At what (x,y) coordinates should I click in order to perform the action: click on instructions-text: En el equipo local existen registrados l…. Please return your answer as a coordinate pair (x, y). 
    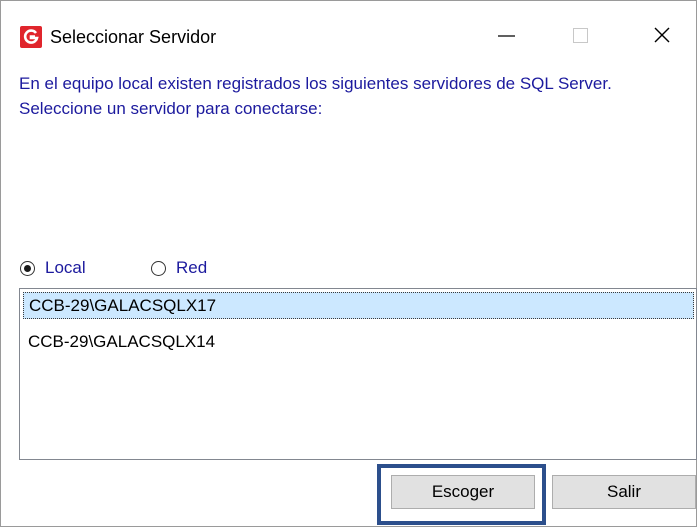
    Looking at the image, I should click on (354, 96).